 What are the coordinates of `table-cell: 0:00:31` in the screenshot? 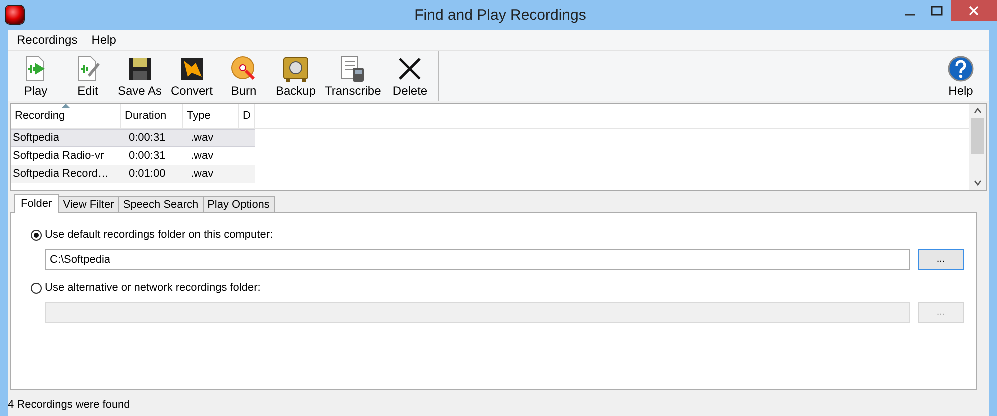 It's located at (152, 138).